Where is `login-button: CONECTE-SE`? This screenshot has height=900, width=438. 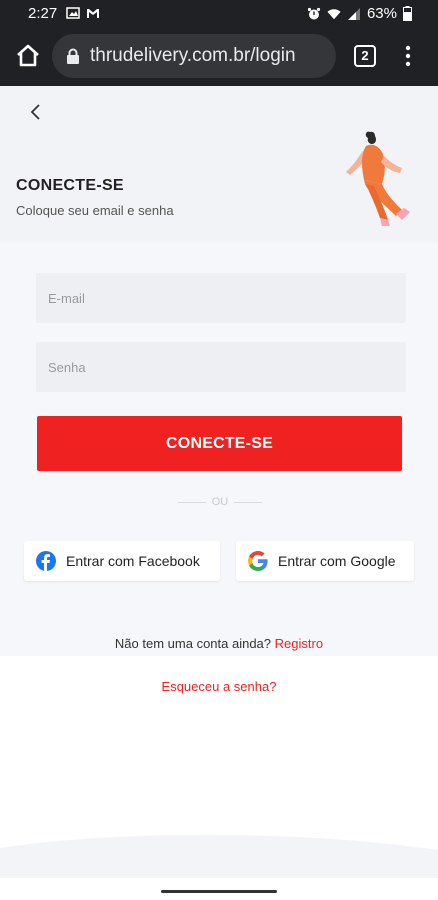 login-button: CONECTE-SE is located at coordinates (219, 443).